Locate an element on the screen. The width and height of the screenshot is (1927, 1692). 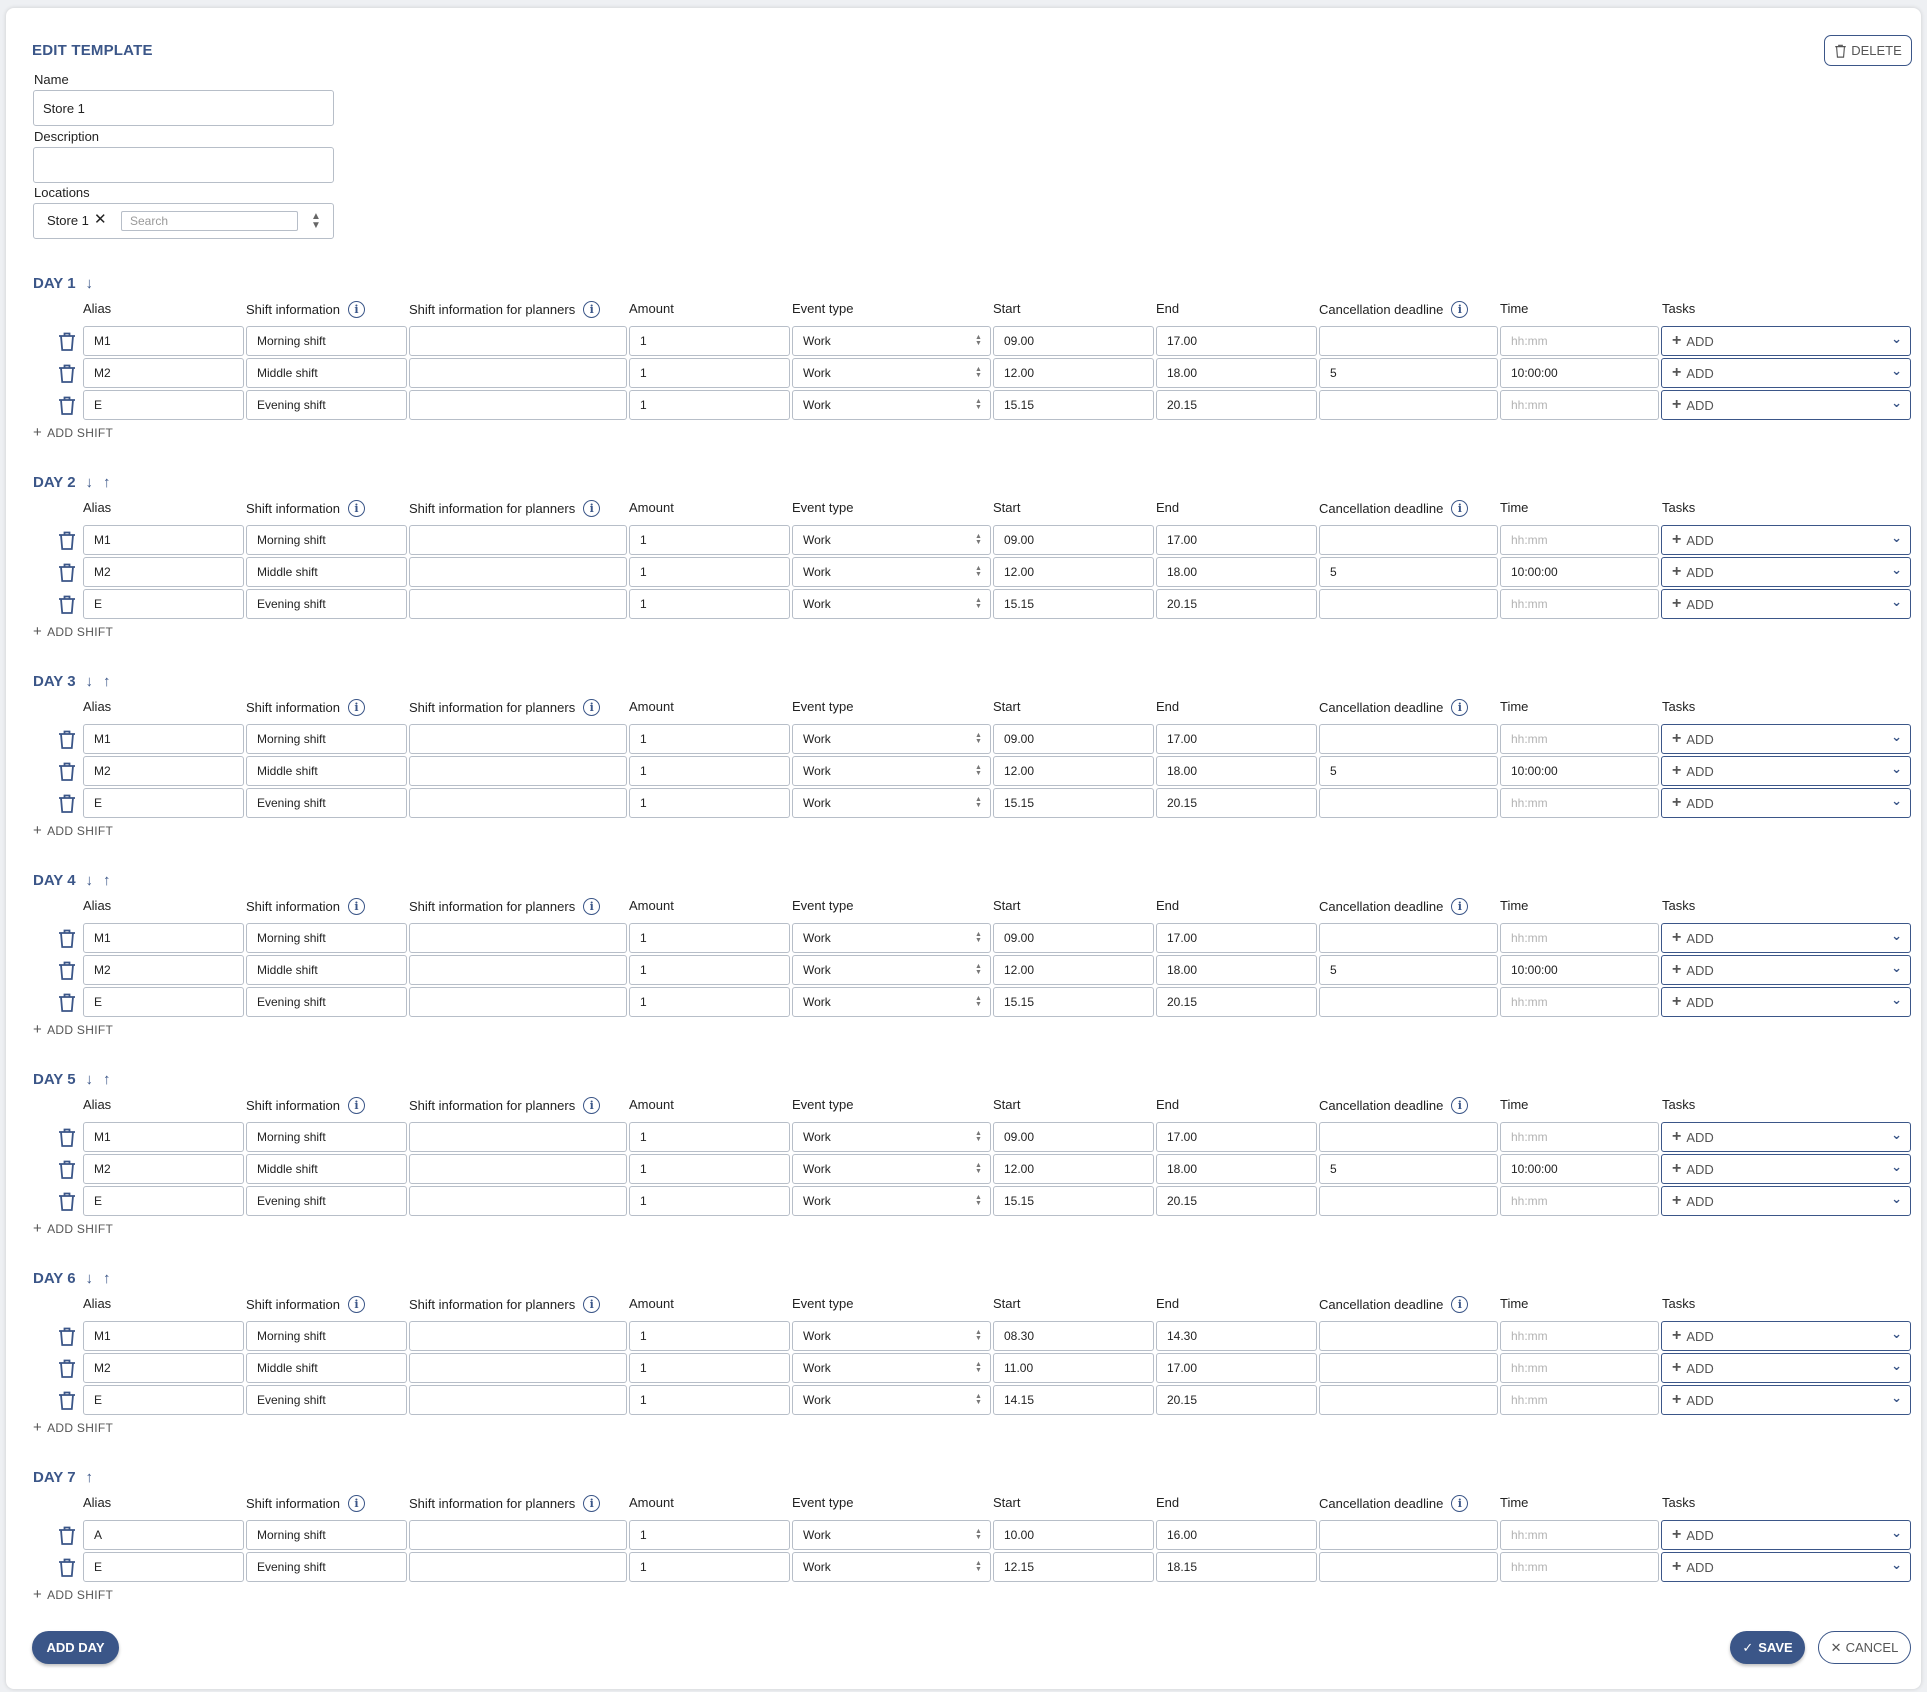
move-down-icon: ↓ is located at coordinates (90, 482).